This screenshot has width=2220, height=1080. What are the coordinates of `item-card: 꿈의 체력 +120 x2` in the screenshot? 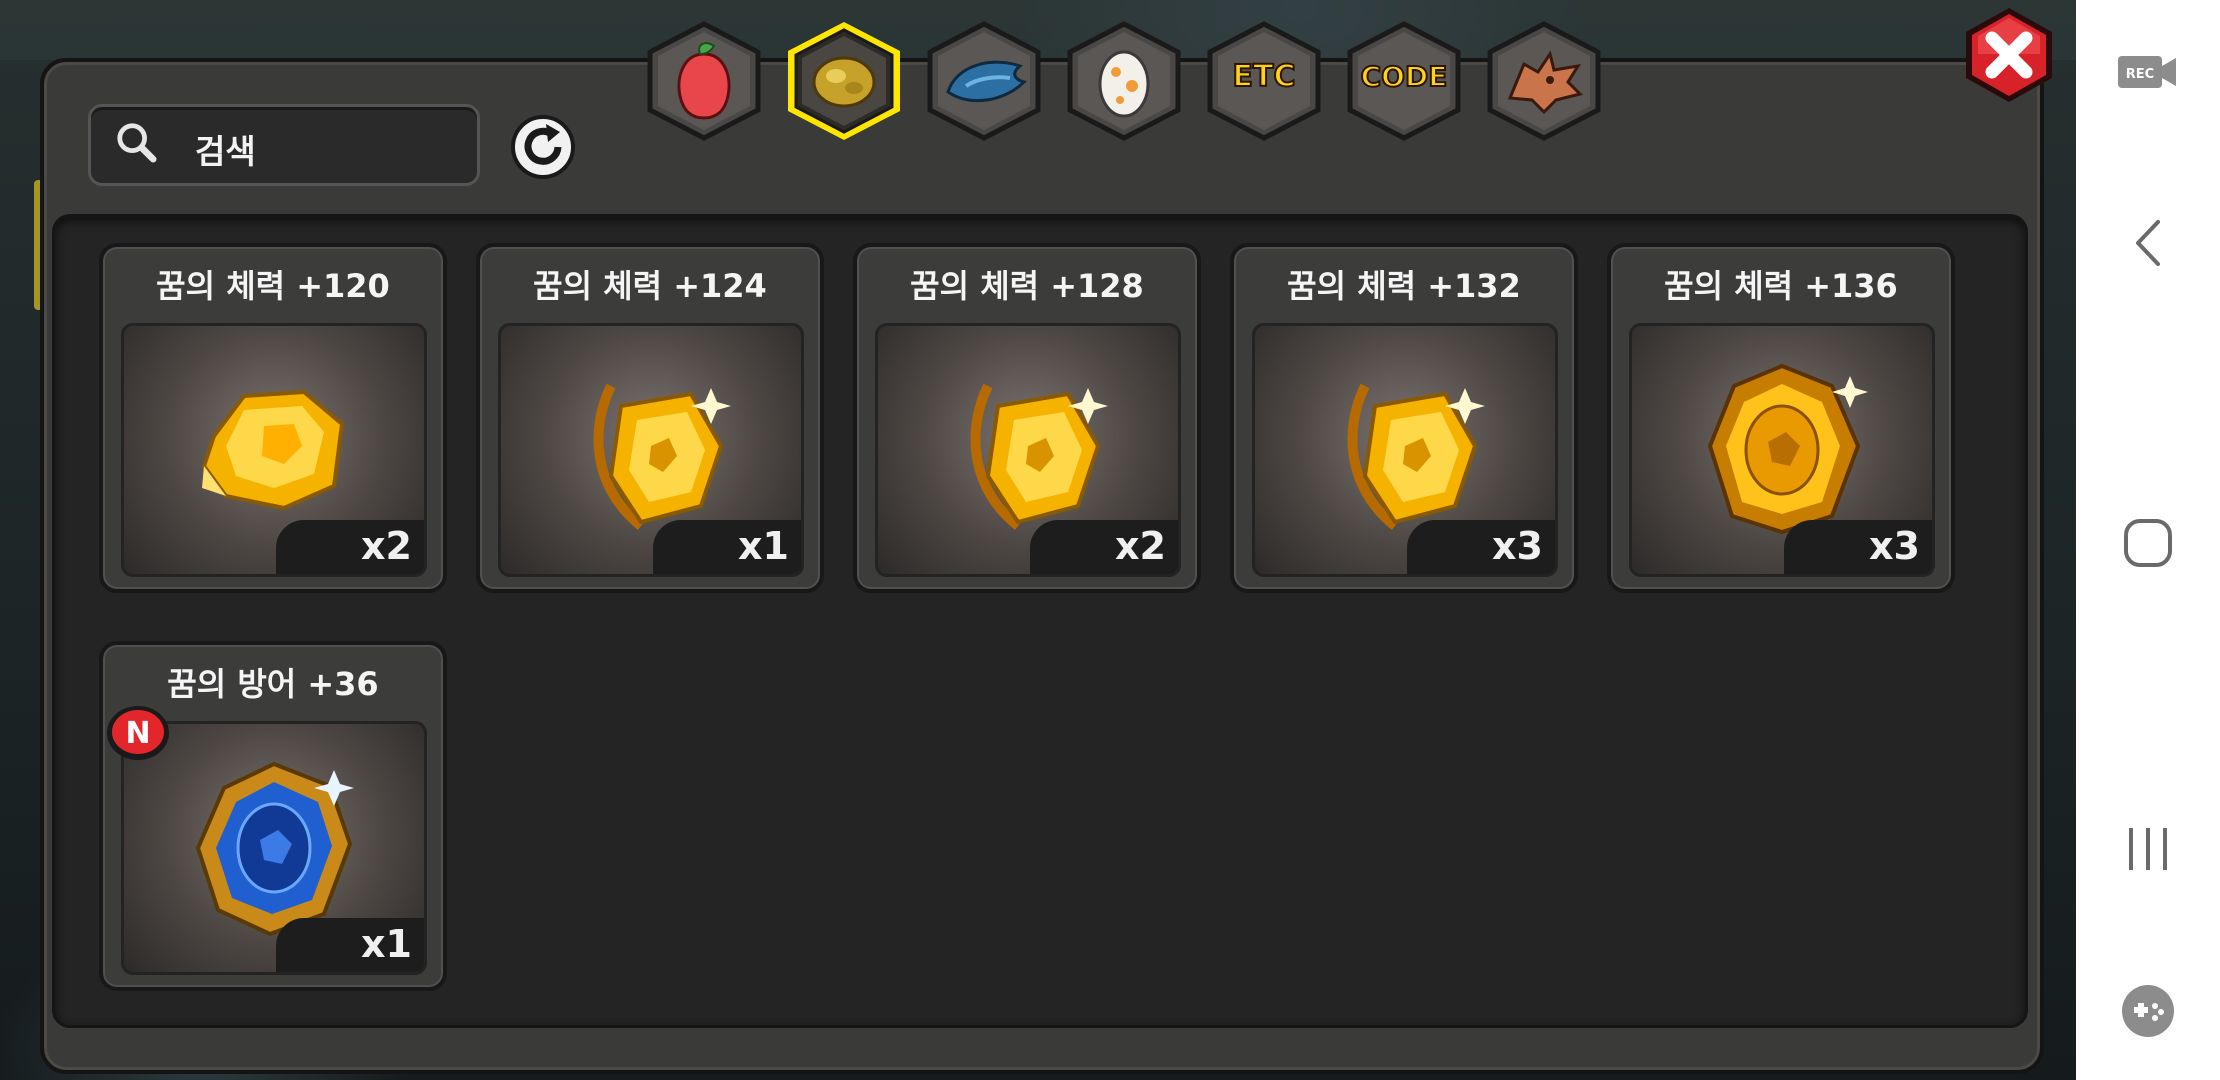 It's located at (273, 418).